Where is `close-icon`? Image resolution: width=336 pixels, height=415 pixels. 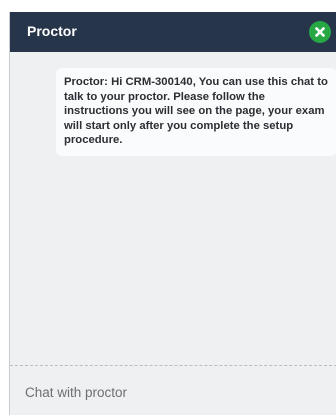 close-icon is located at coordinates (320, 32).